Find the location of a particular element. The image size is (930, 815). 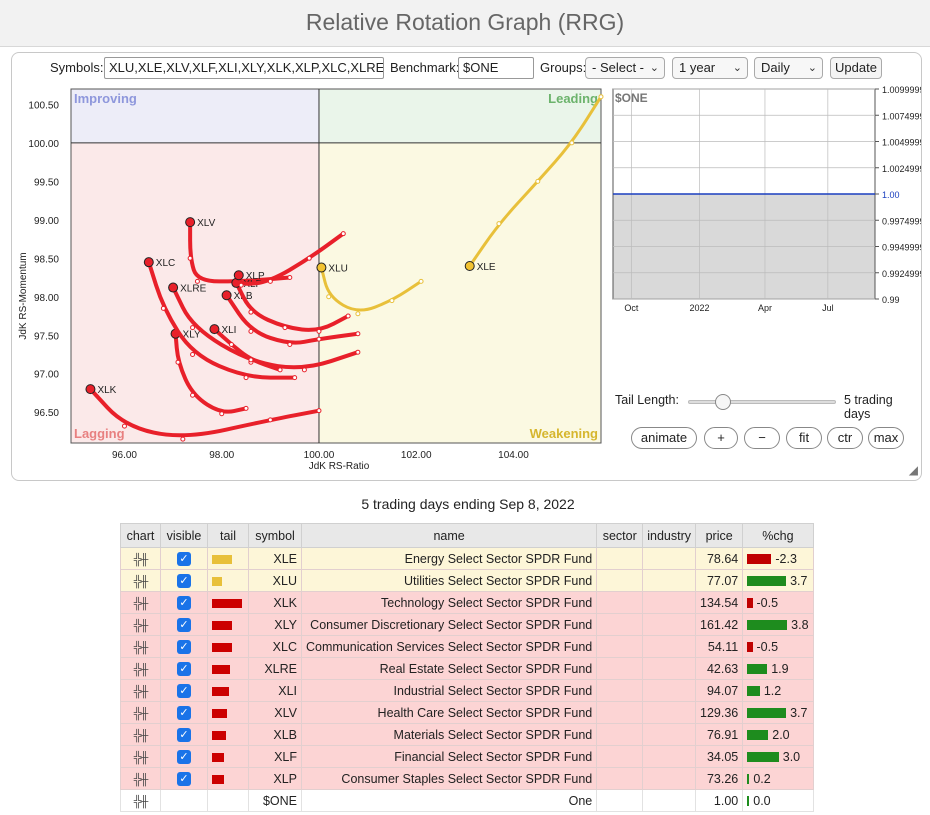

mini-y-tick-label: 1.0099999 is located at coordinates (901, 90).